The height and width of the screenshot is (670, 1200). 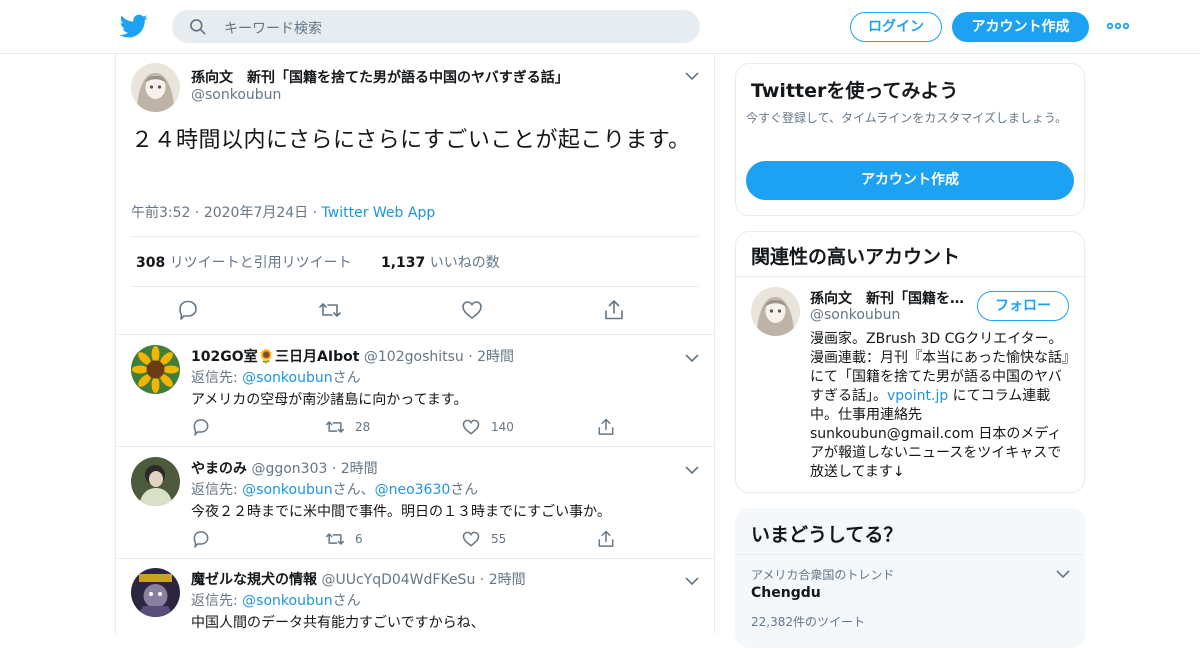 What do you see at coordinates (160, 213) in the screenshot?
I see `tweet-time: 午前3:52` at bounding box center [160, 213].